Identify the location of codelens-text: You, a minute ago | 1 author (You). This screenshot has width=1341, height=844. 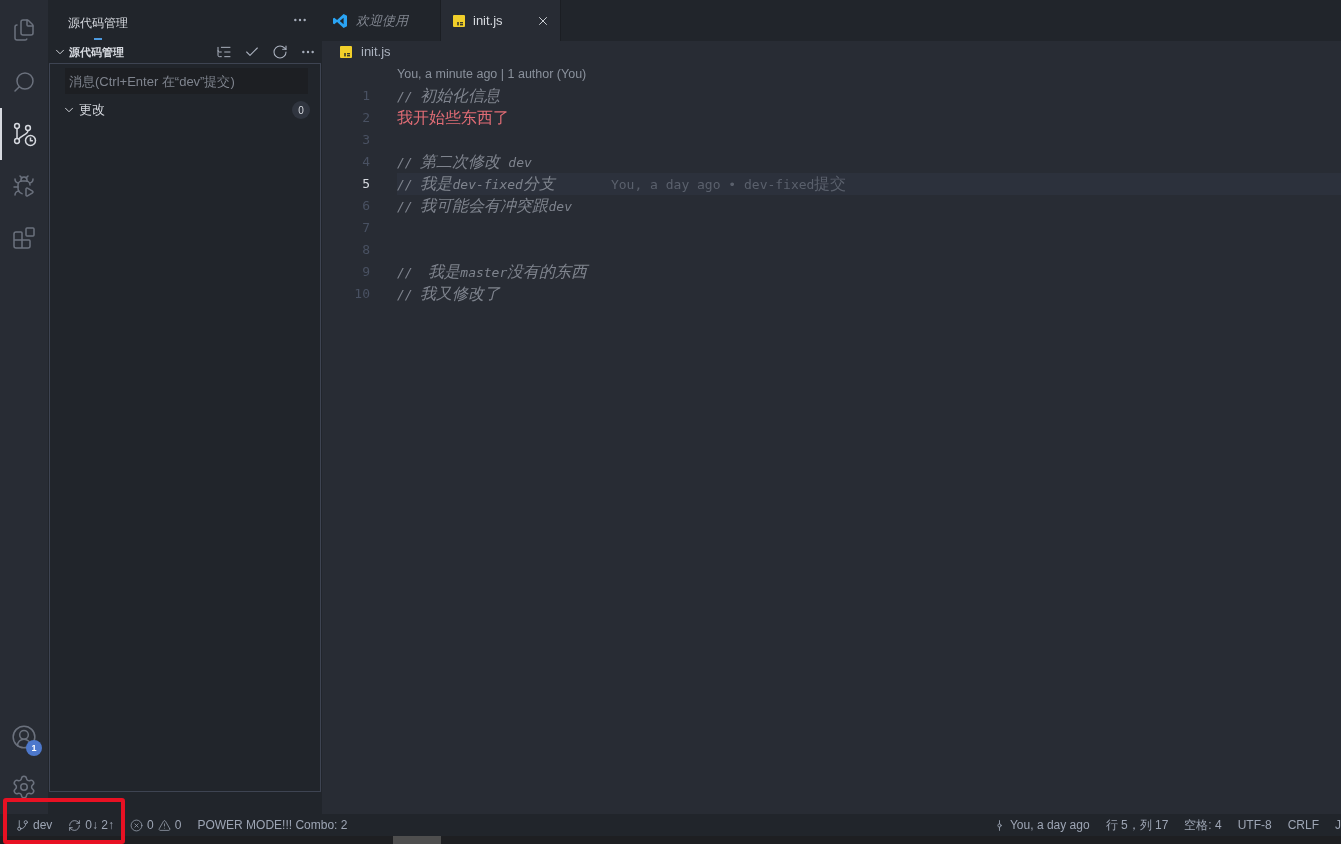
(492, 74).